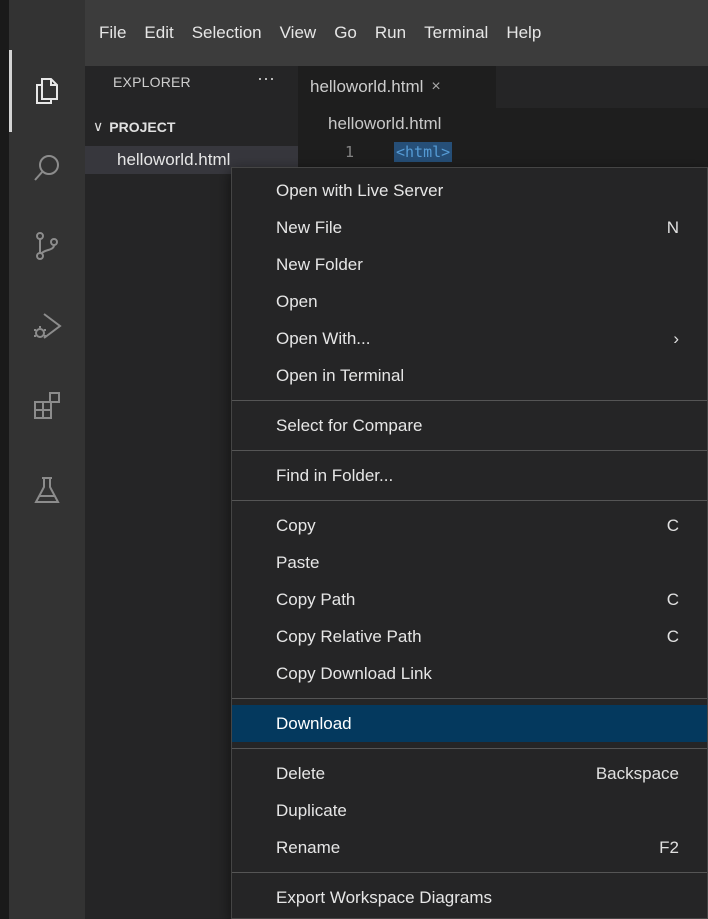 The height and width of the screenshot is (919, 708). What do you see at coordinates (340, 375) in the screenshot?
I see `menu-item-label: Open in Terminal` at bounding box center [340, 375].